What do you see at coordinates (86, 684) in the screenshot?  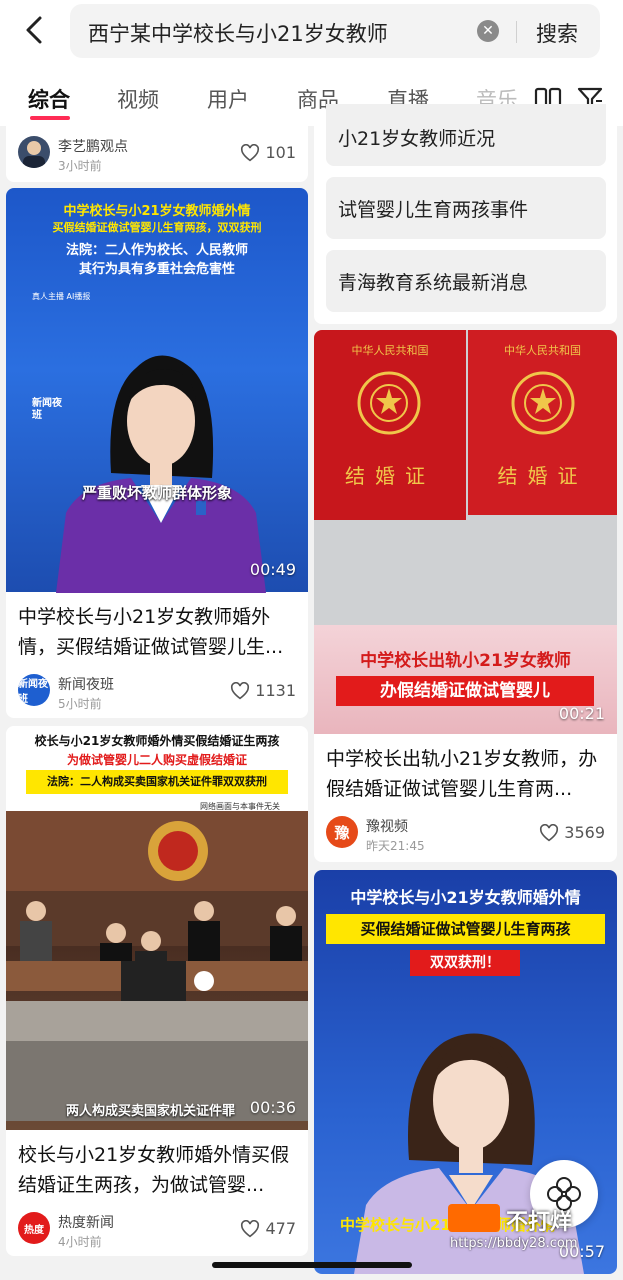 I see `author-name: 新闻夜班` at bounding box center [86, 684].